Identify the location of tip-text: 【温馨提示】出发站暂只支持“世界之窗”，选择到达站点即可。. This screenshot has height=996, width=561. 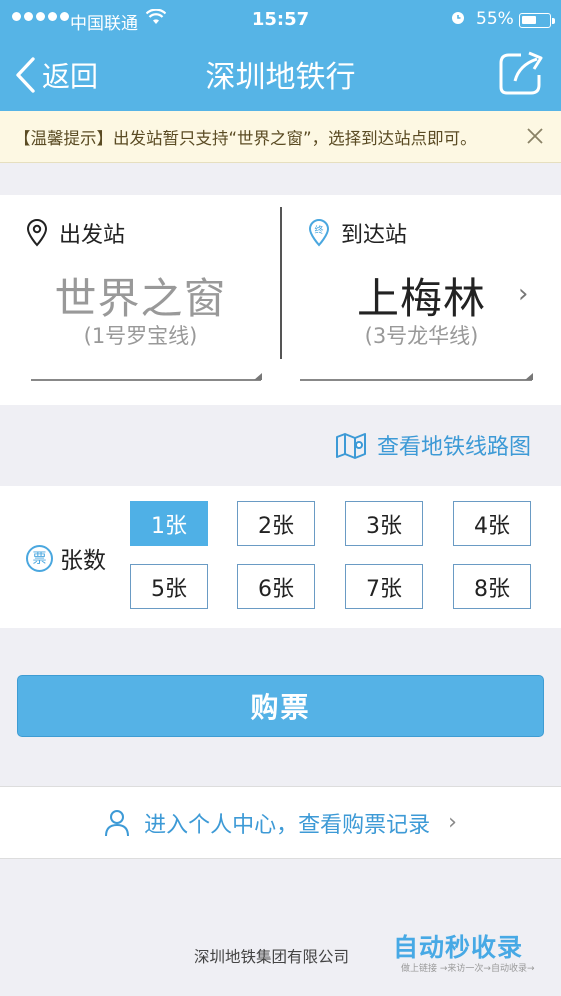
(245, 138).